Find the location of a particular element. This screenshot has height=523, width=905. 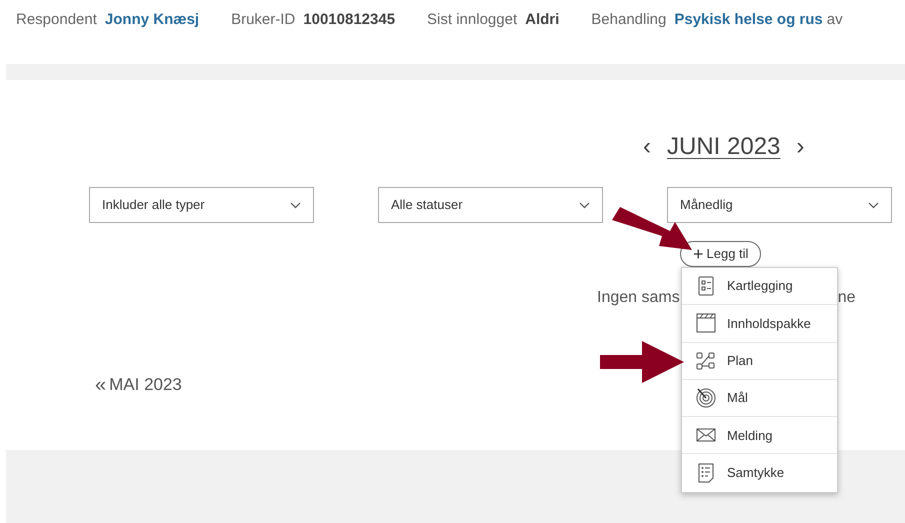

empty-message: ne is located at coordinates (847, 298).